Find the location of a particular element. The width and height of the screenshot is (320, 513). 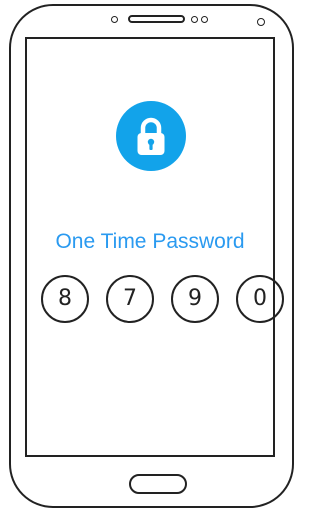

front-camera is located at coordinates (261, 22).